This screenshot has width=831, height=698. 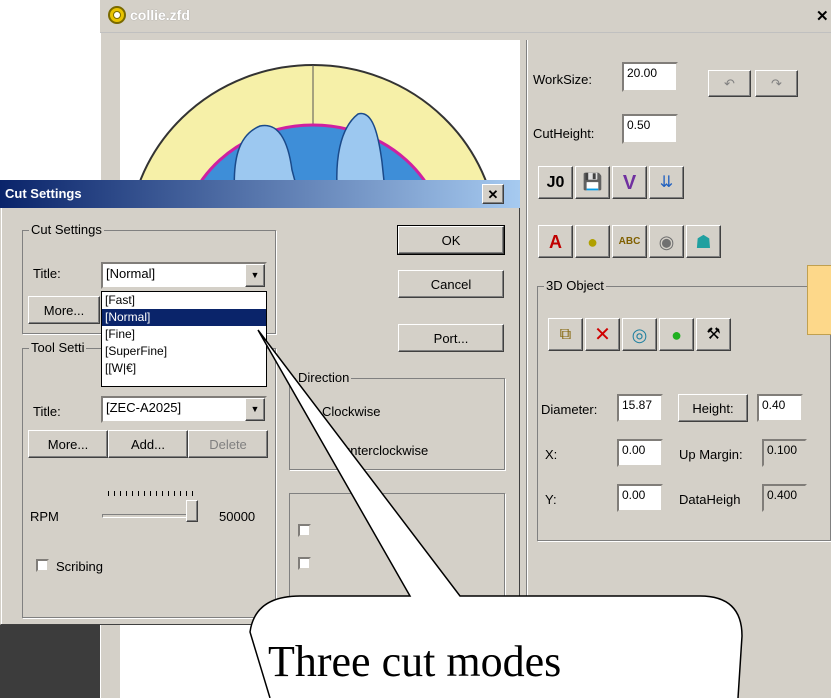 What do you see at coordinates (415, 661) in the screenshot?
I see `callout-text: Three cut modes` at bounding box center [415, 661].